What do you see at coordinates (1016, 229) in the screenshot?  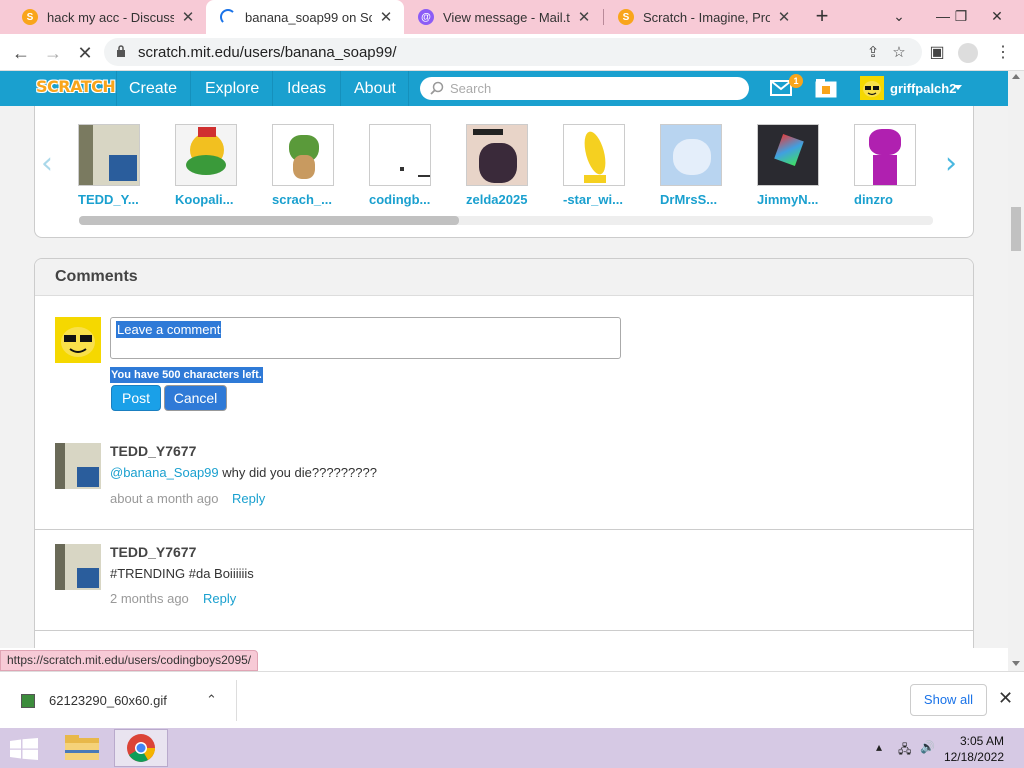 I see `page-scroll-thumb` at bounding box center [1016, 229].